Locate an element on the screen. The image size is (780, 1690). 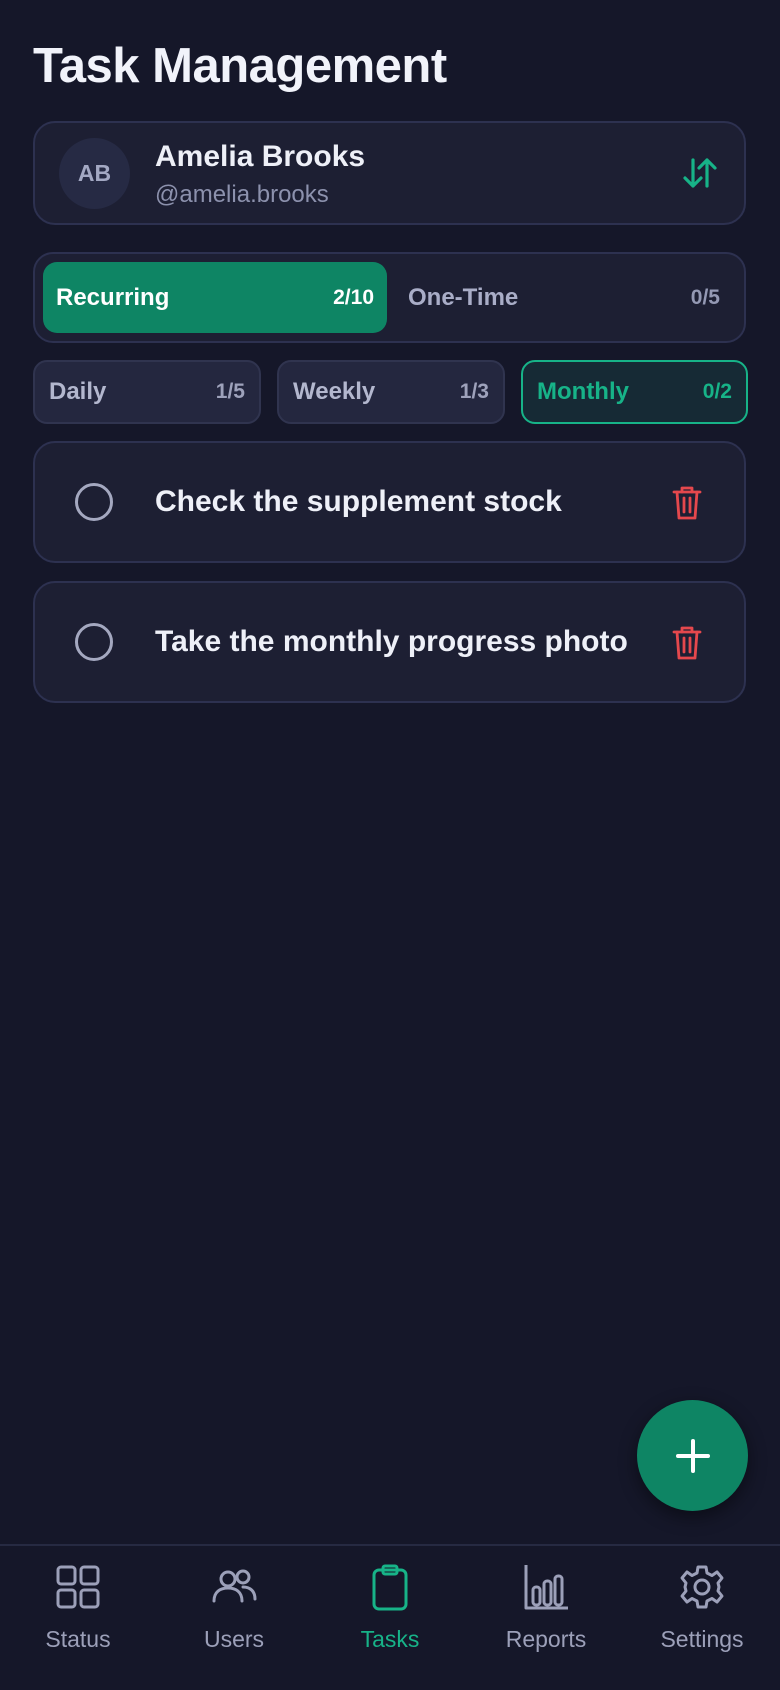
task-title: Check the supplement stock is located at coordinates (358, 501).